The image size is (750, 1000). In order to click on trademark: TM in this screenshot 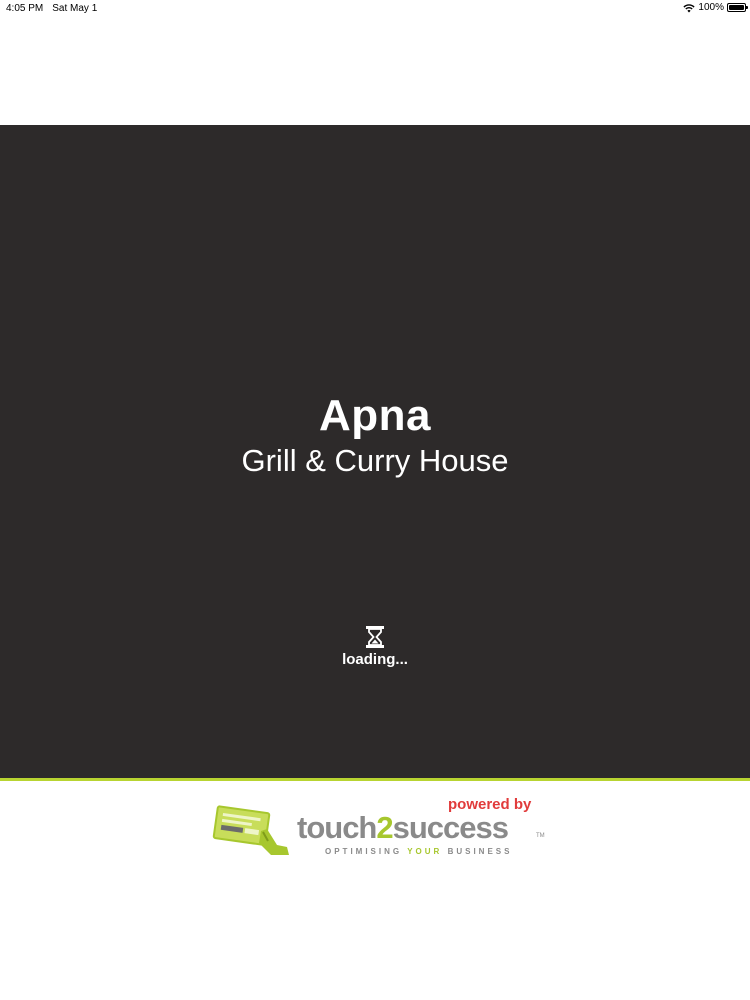, I will do `click(540, 836)`.